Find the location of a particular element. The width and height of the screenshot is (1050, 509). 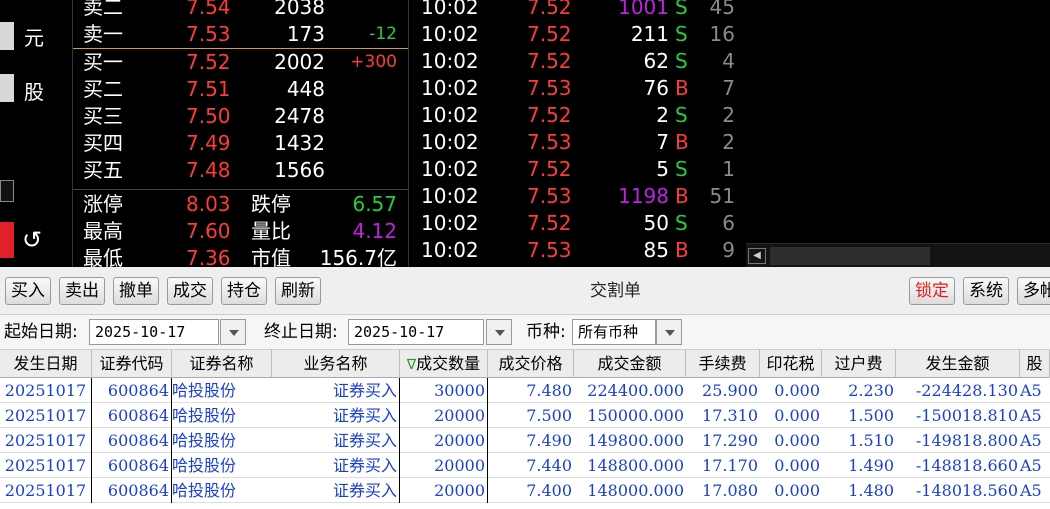

column-header: 成交价格 is located at coordinates (531, 364).